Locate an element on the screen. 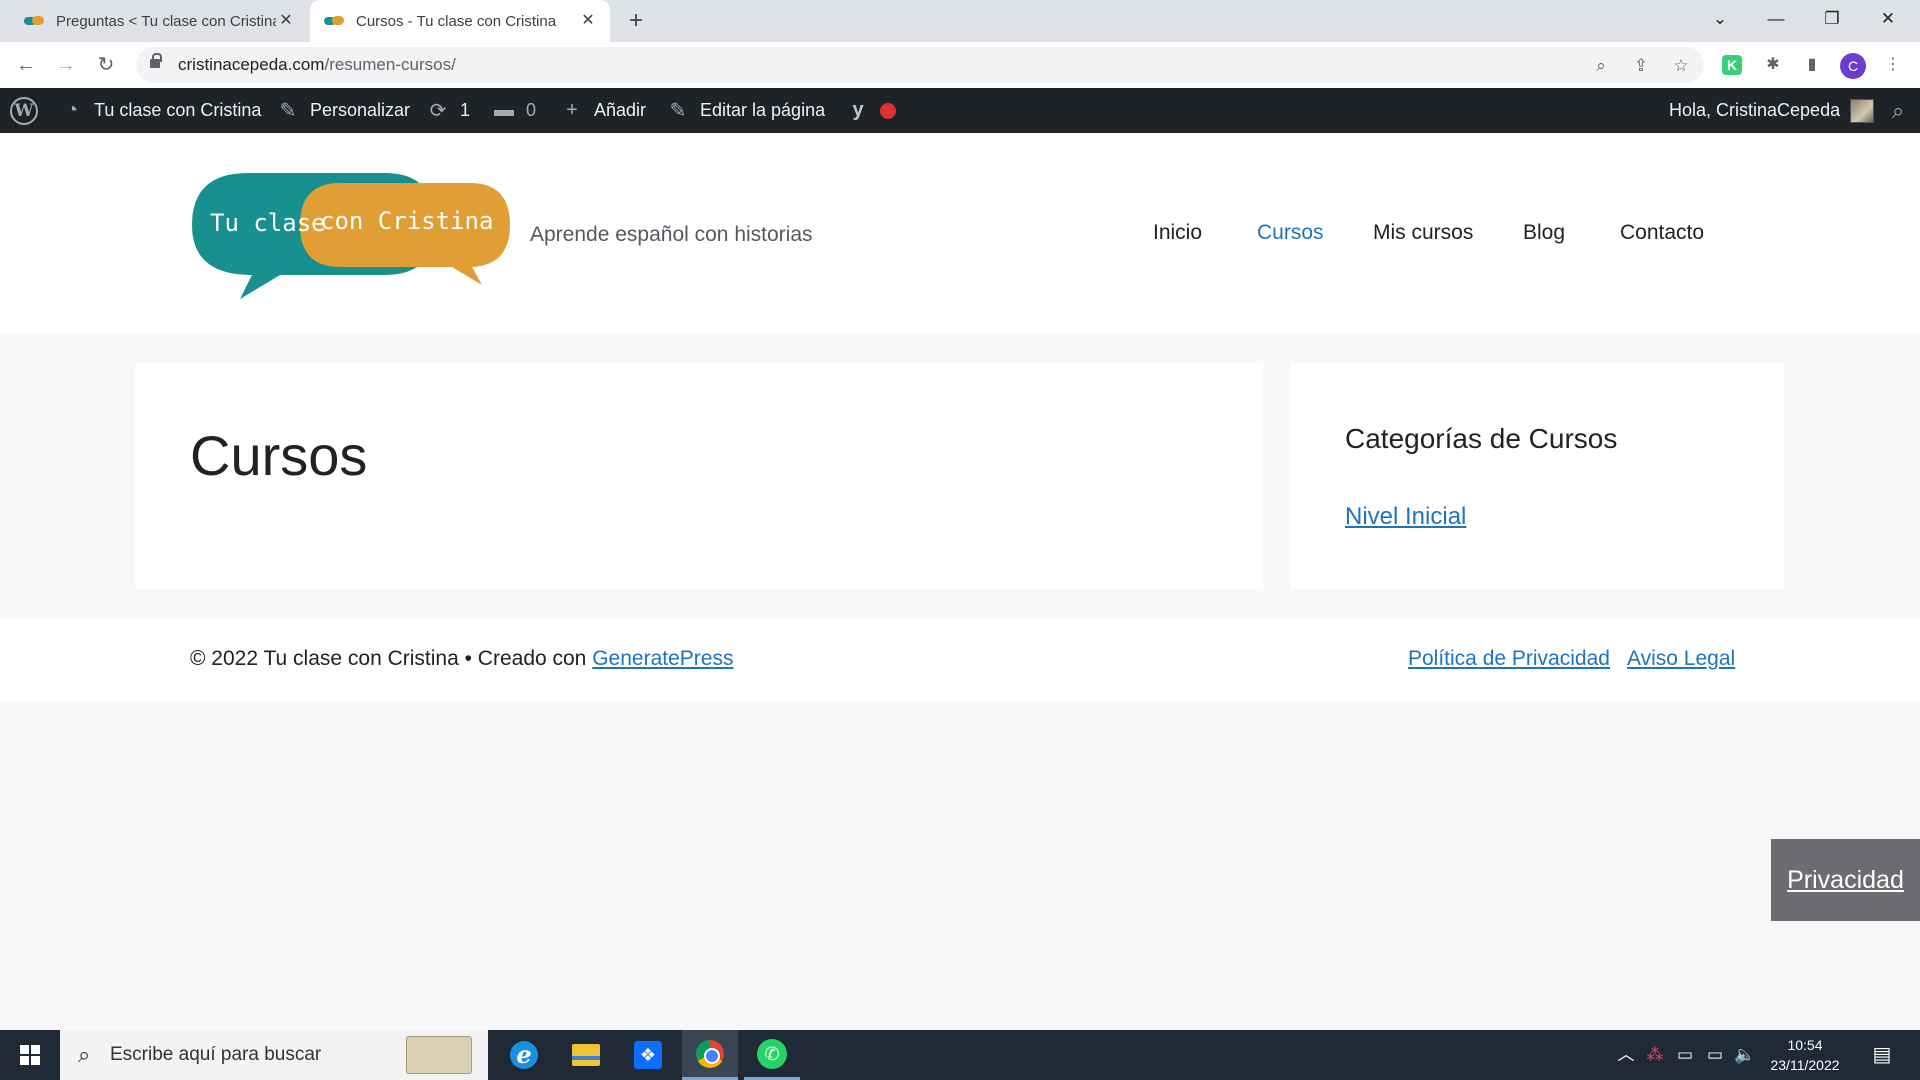 The image size is (1920, 1080). site-name-menu: ◔ Tu clase con Cristina is located at coordinates (160, 110).